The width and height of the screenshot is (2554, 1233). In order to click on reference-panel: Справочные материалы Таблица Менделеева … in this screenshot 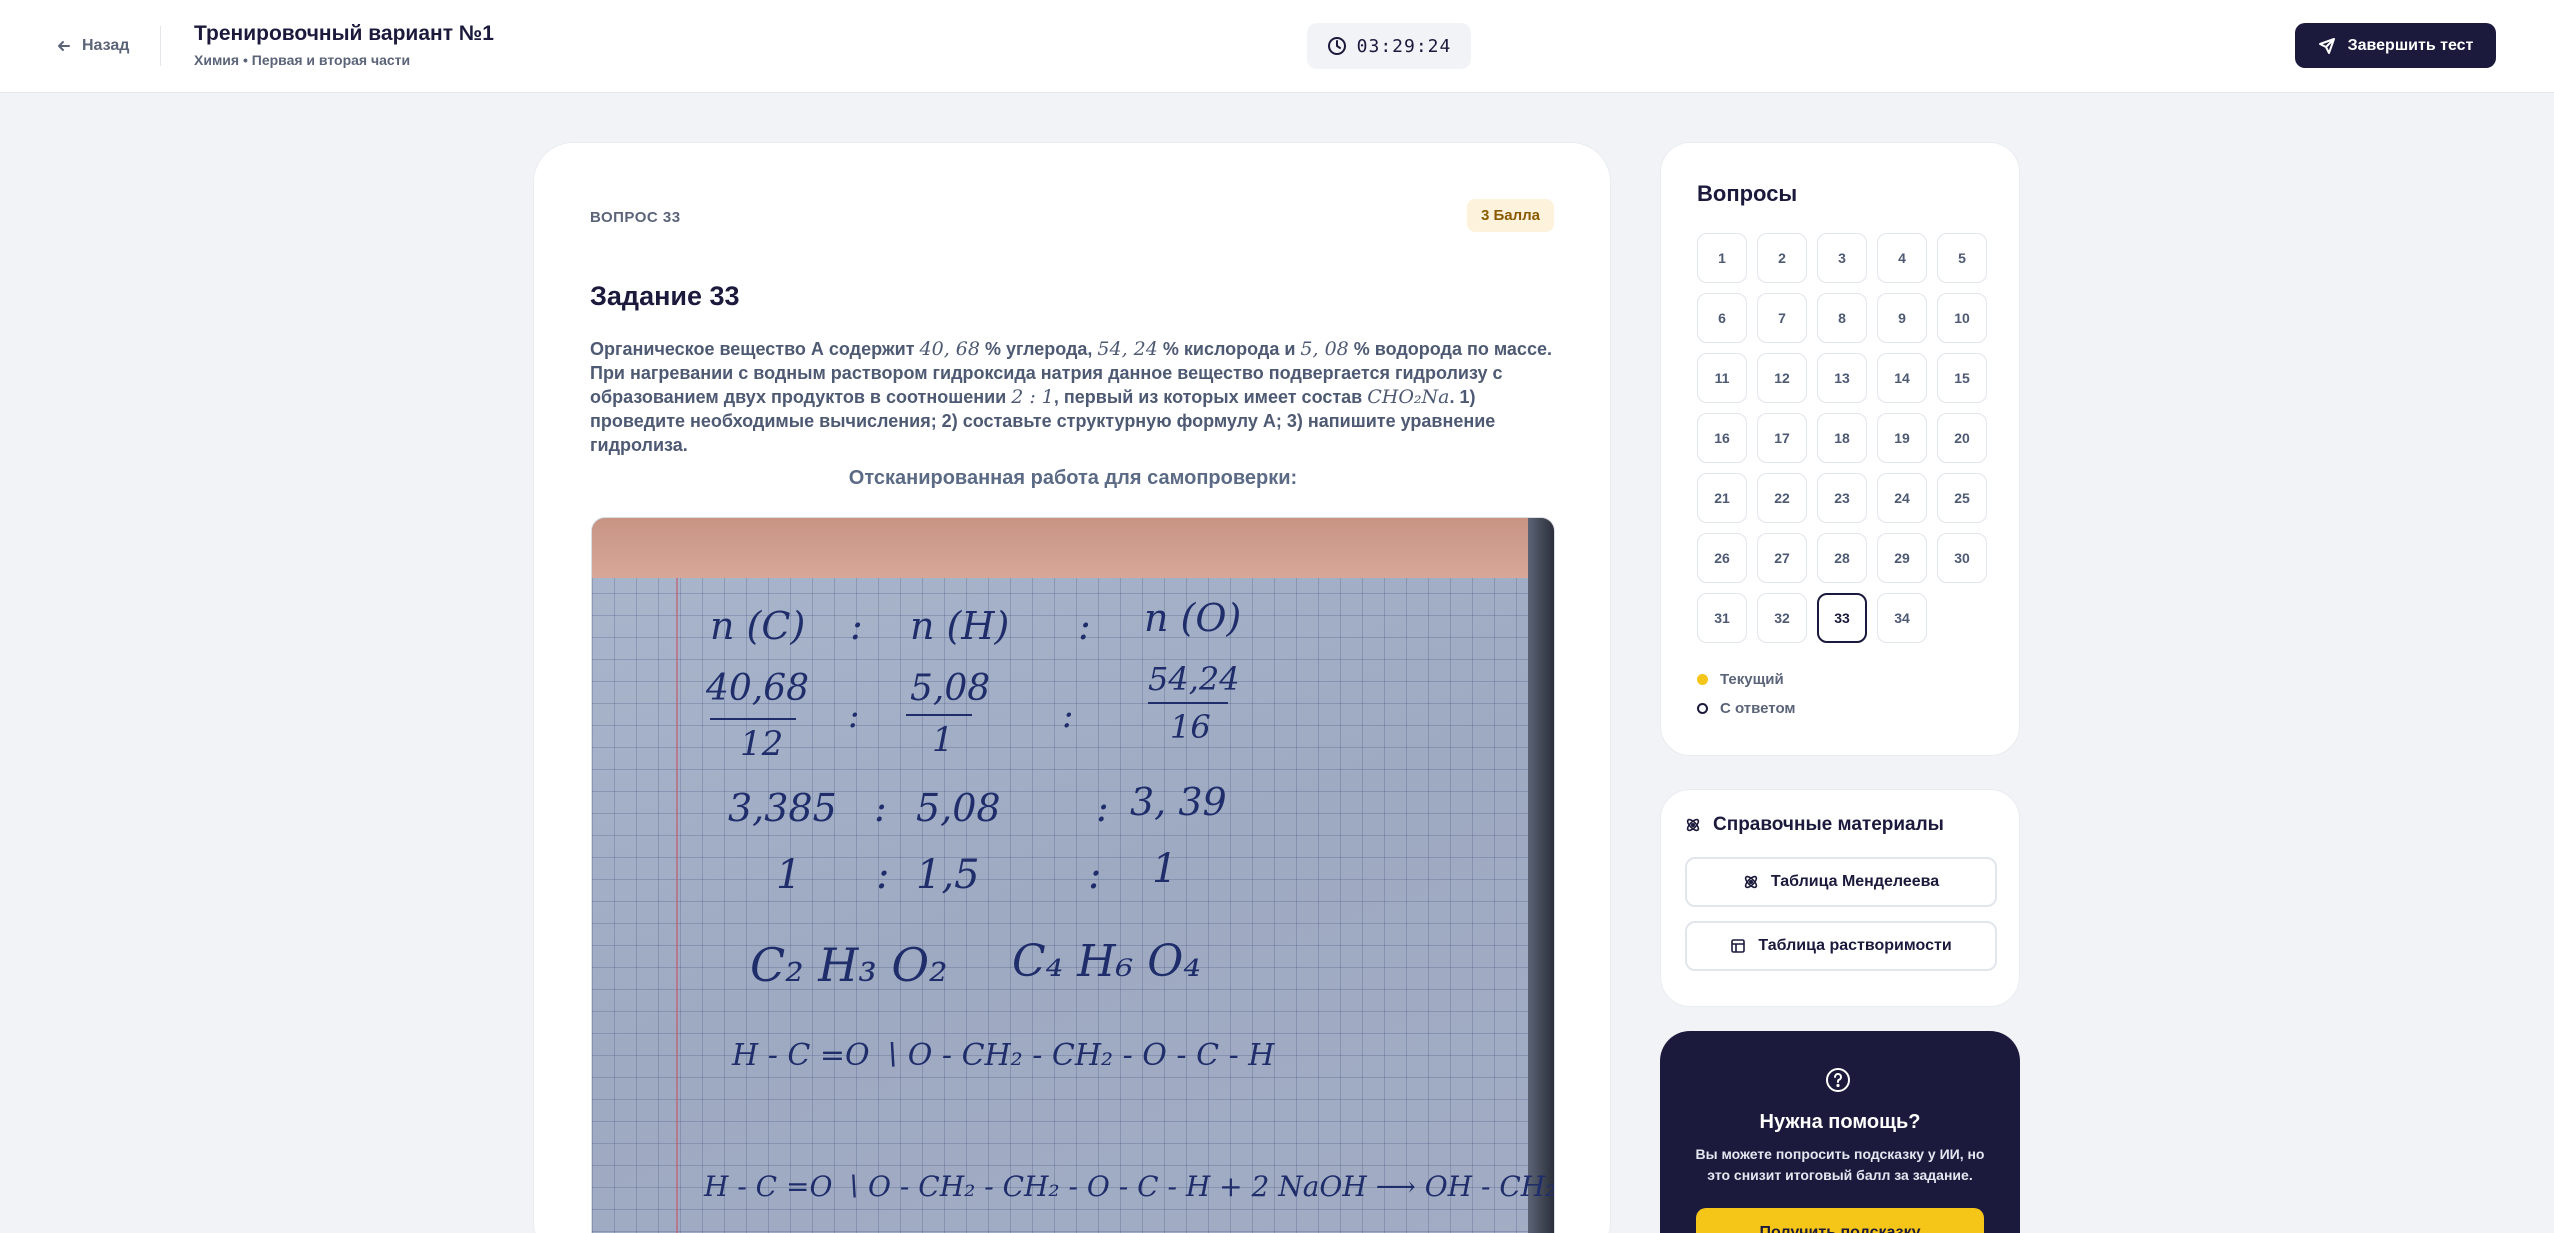, I will do `click(1840, 898)`.